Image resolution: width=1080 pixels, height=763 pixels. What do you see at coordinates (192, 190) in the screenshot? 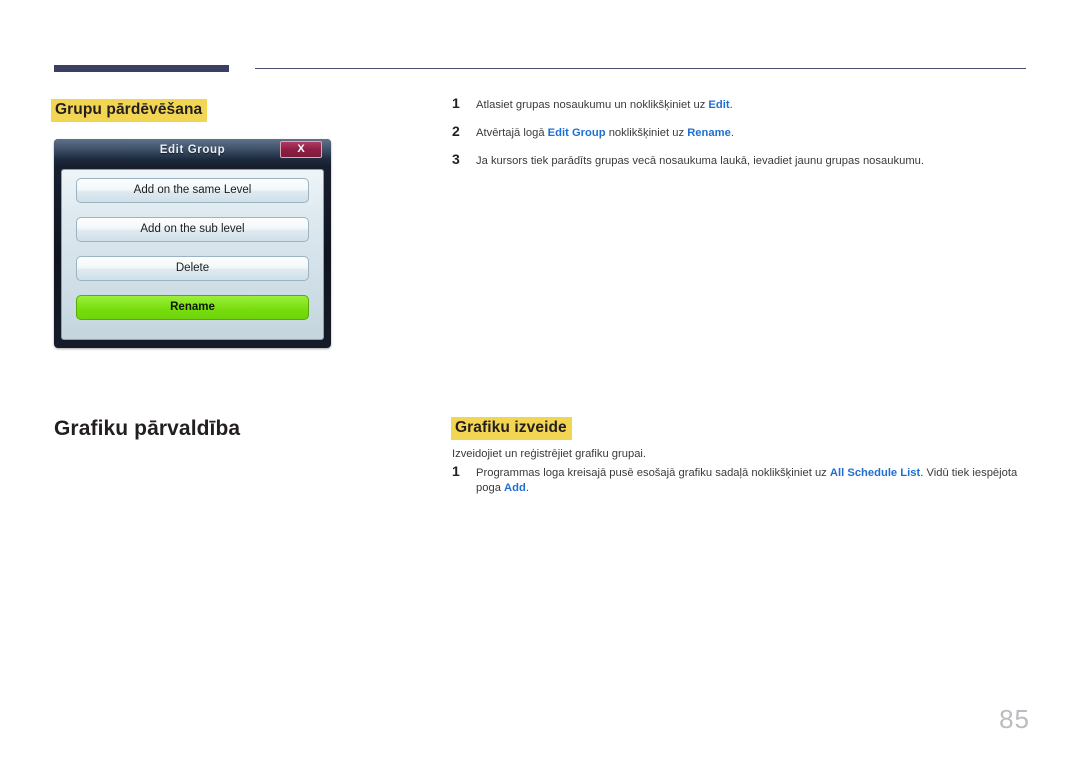
I see `add-on-same-level-button: Add on the same Level` at bounding box center [192, 190].